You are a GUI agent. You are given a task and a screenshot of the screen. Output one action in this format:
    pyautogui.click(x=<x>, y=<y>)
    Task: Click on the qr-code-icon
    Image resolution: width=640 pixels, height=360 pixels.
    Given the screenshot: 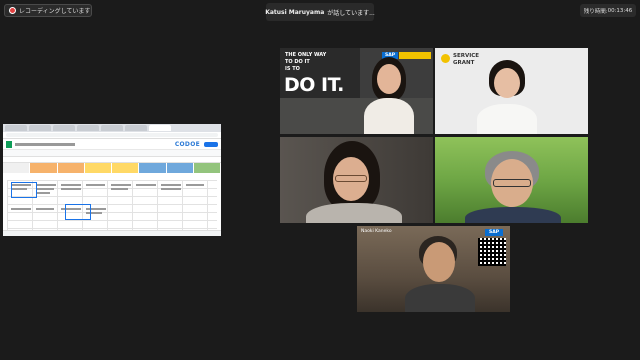 What is the action you would take?
    pyautogui.click(x=492, y=252)
    